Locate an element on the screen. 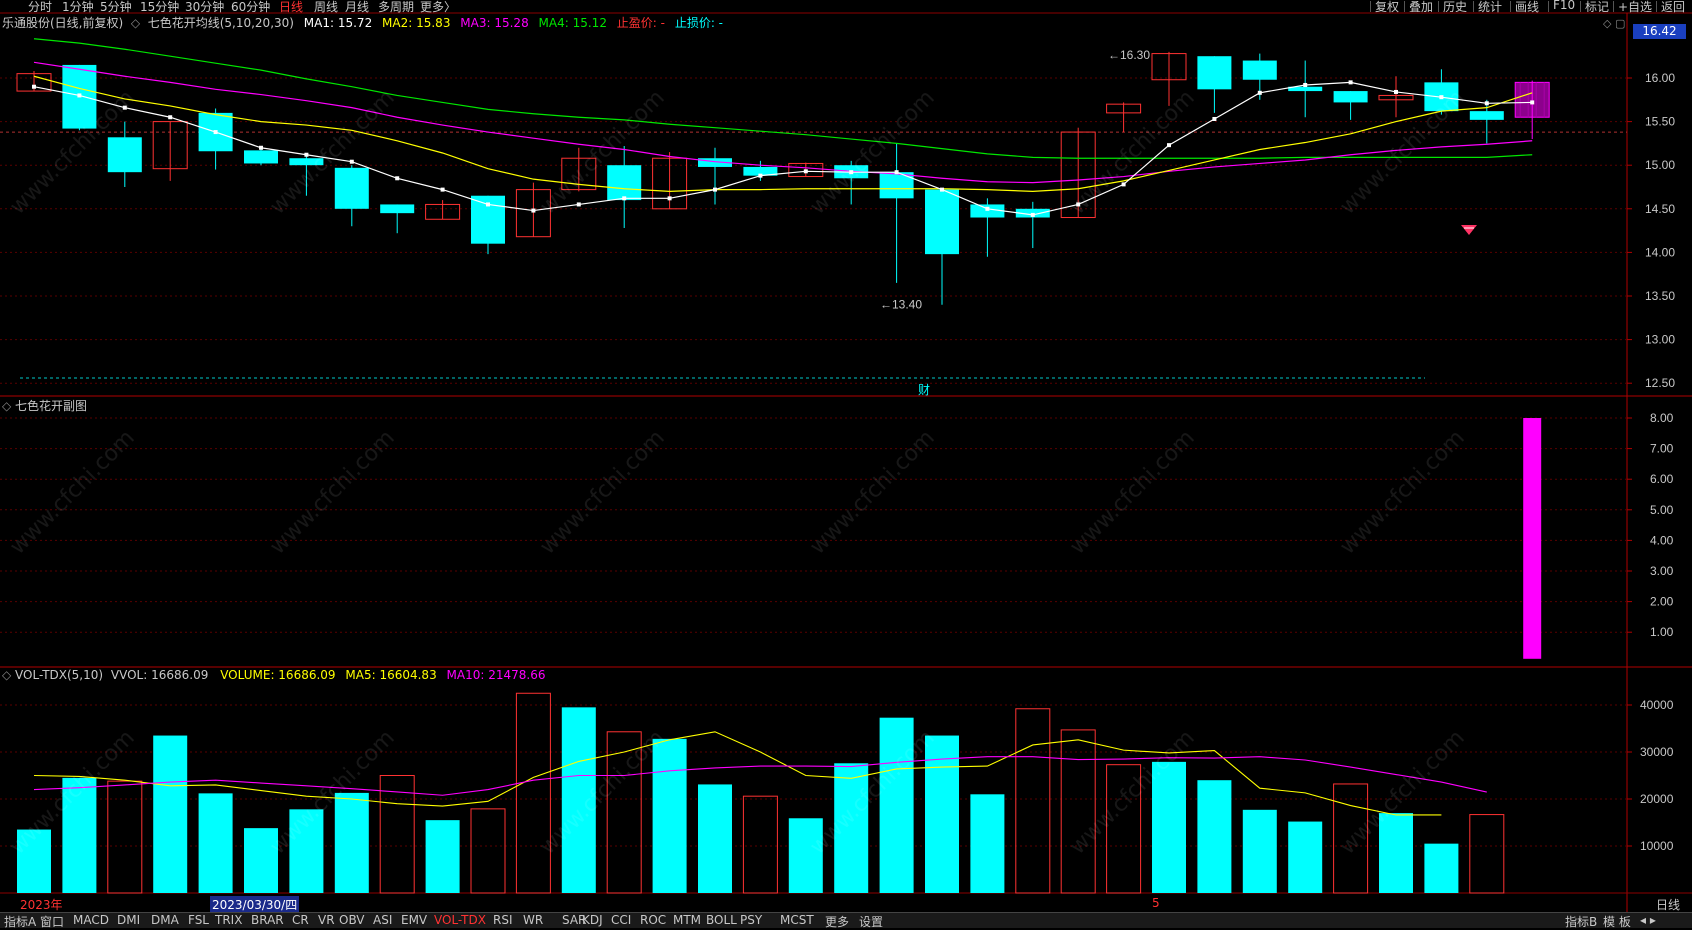  ma1-line is located at coordinates (783, 148).